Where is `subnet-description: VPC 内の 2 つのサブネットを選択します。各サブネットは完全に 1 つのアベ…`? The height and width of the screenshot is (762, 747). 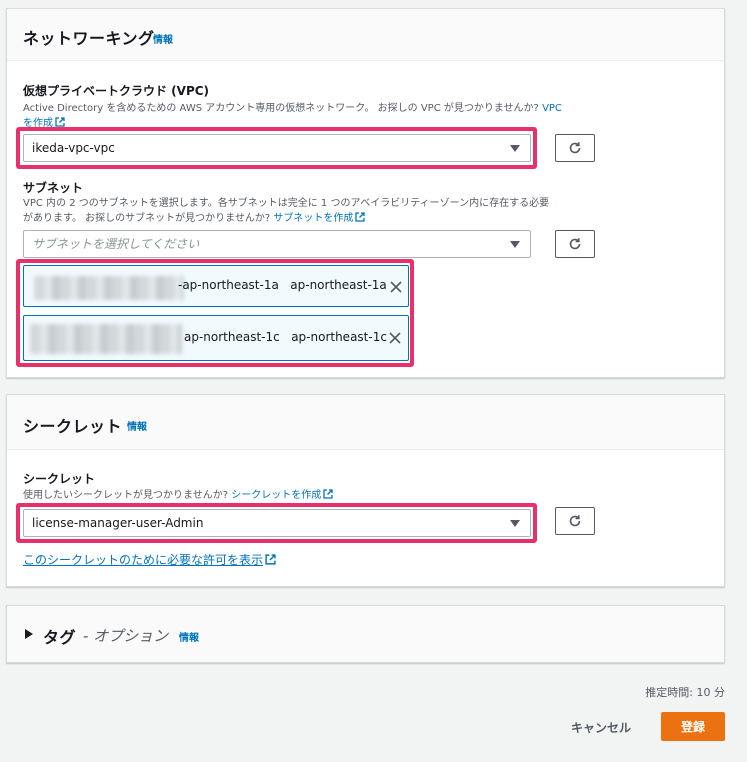
subnet-description: VPC 内の 2 つのサブネットを選択します。各サブネットは完全に 1 つのアベ… is located at coordinates (313, 211).